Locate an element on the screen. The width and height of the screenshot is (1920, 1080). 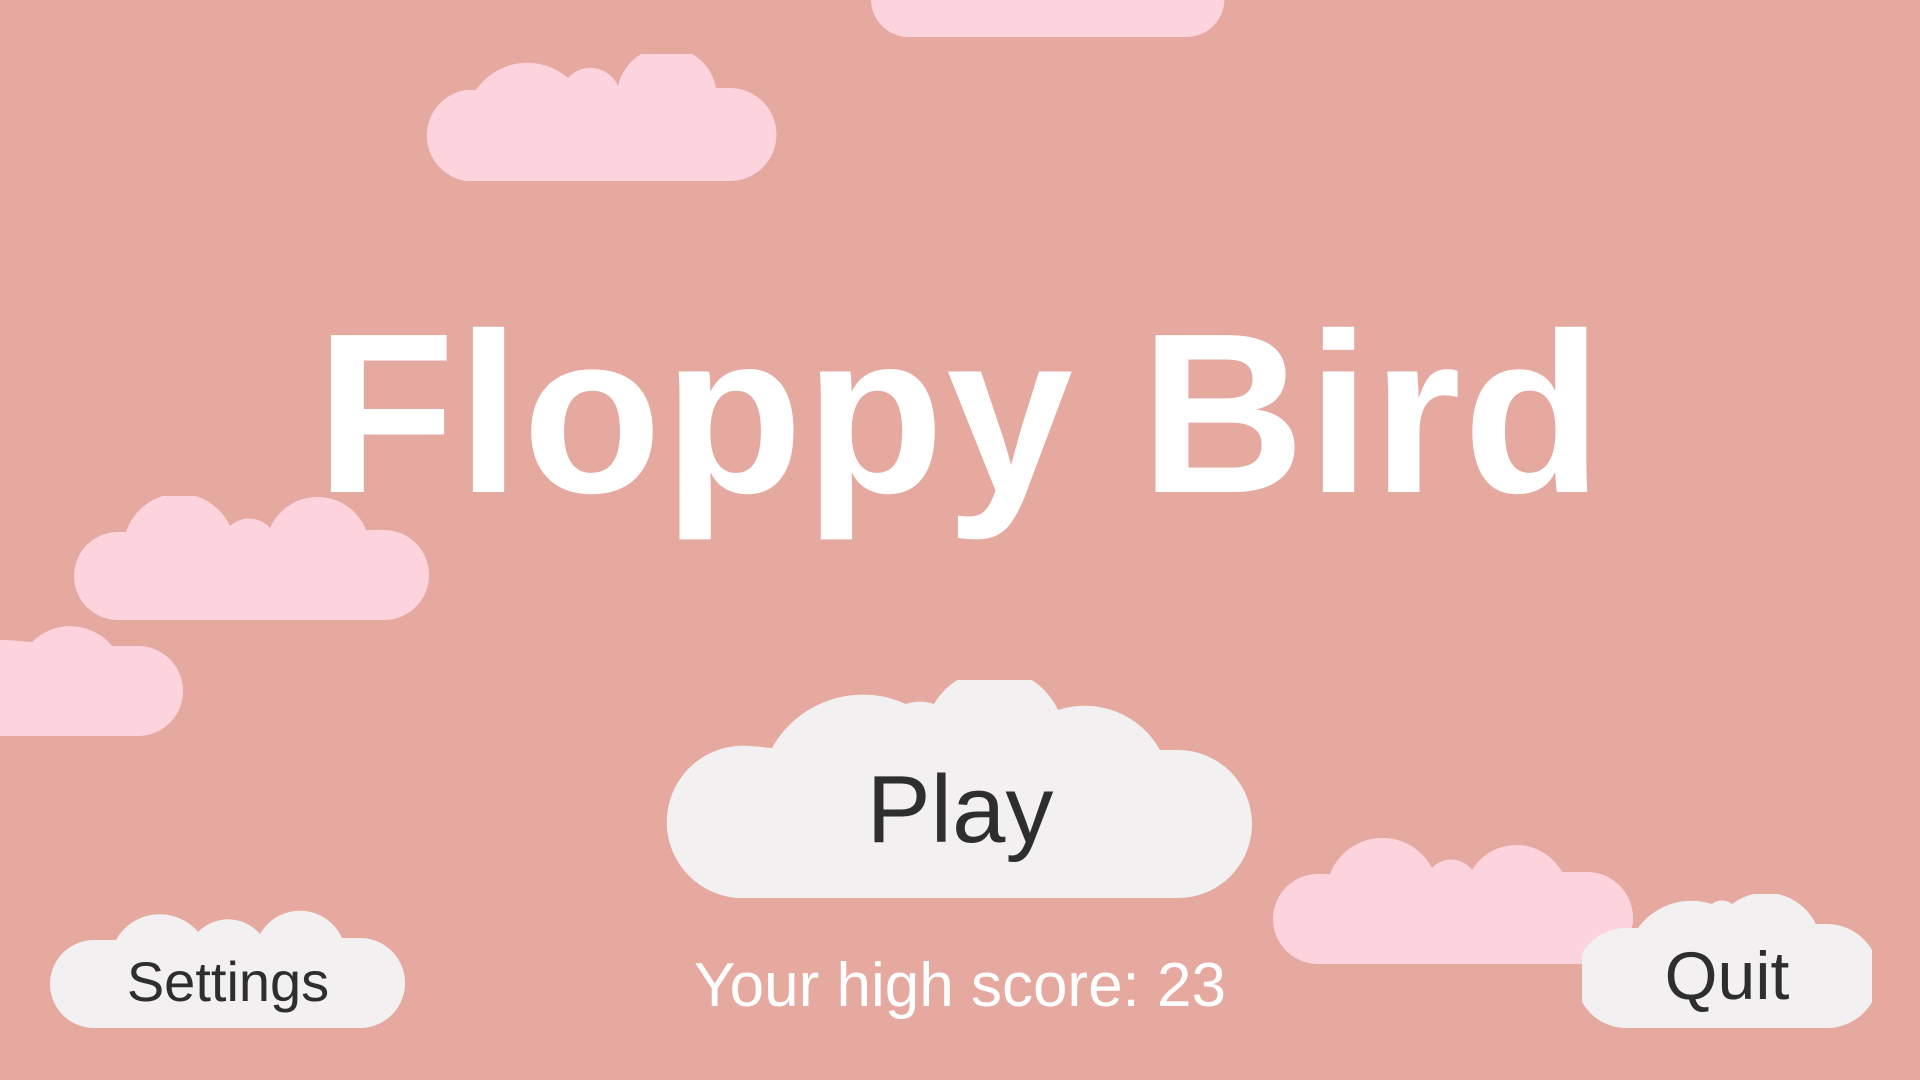
high-score-text: Your high score: 23 is located at coordinates (960, 986).